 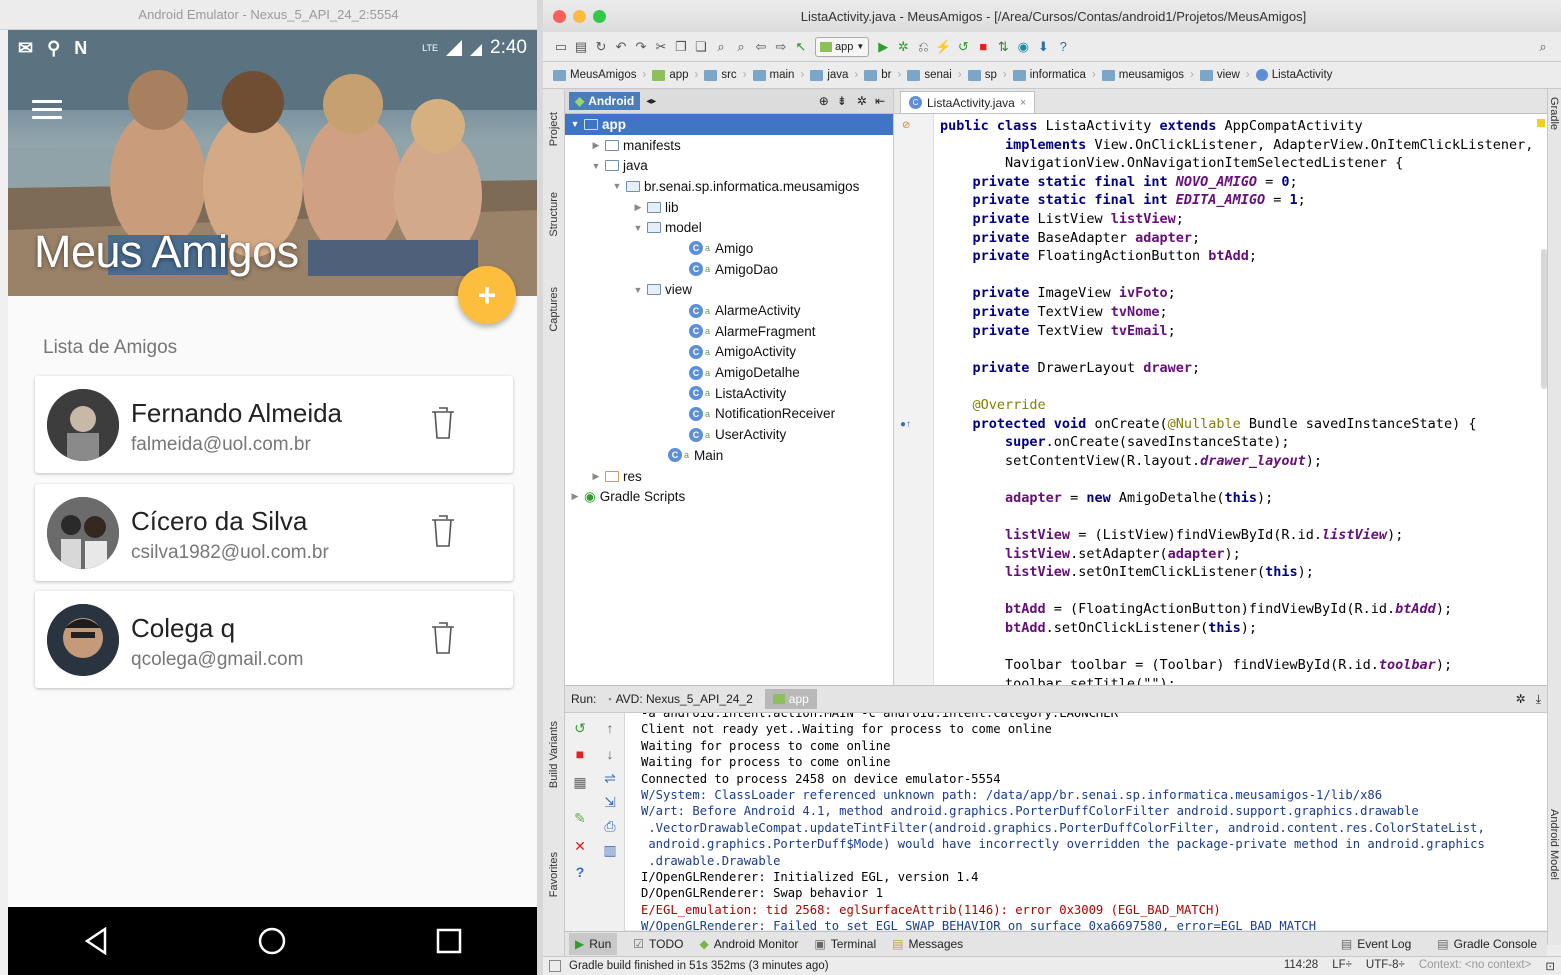 I want to click on paste-icon: ❏, so click(x=701, y=47).